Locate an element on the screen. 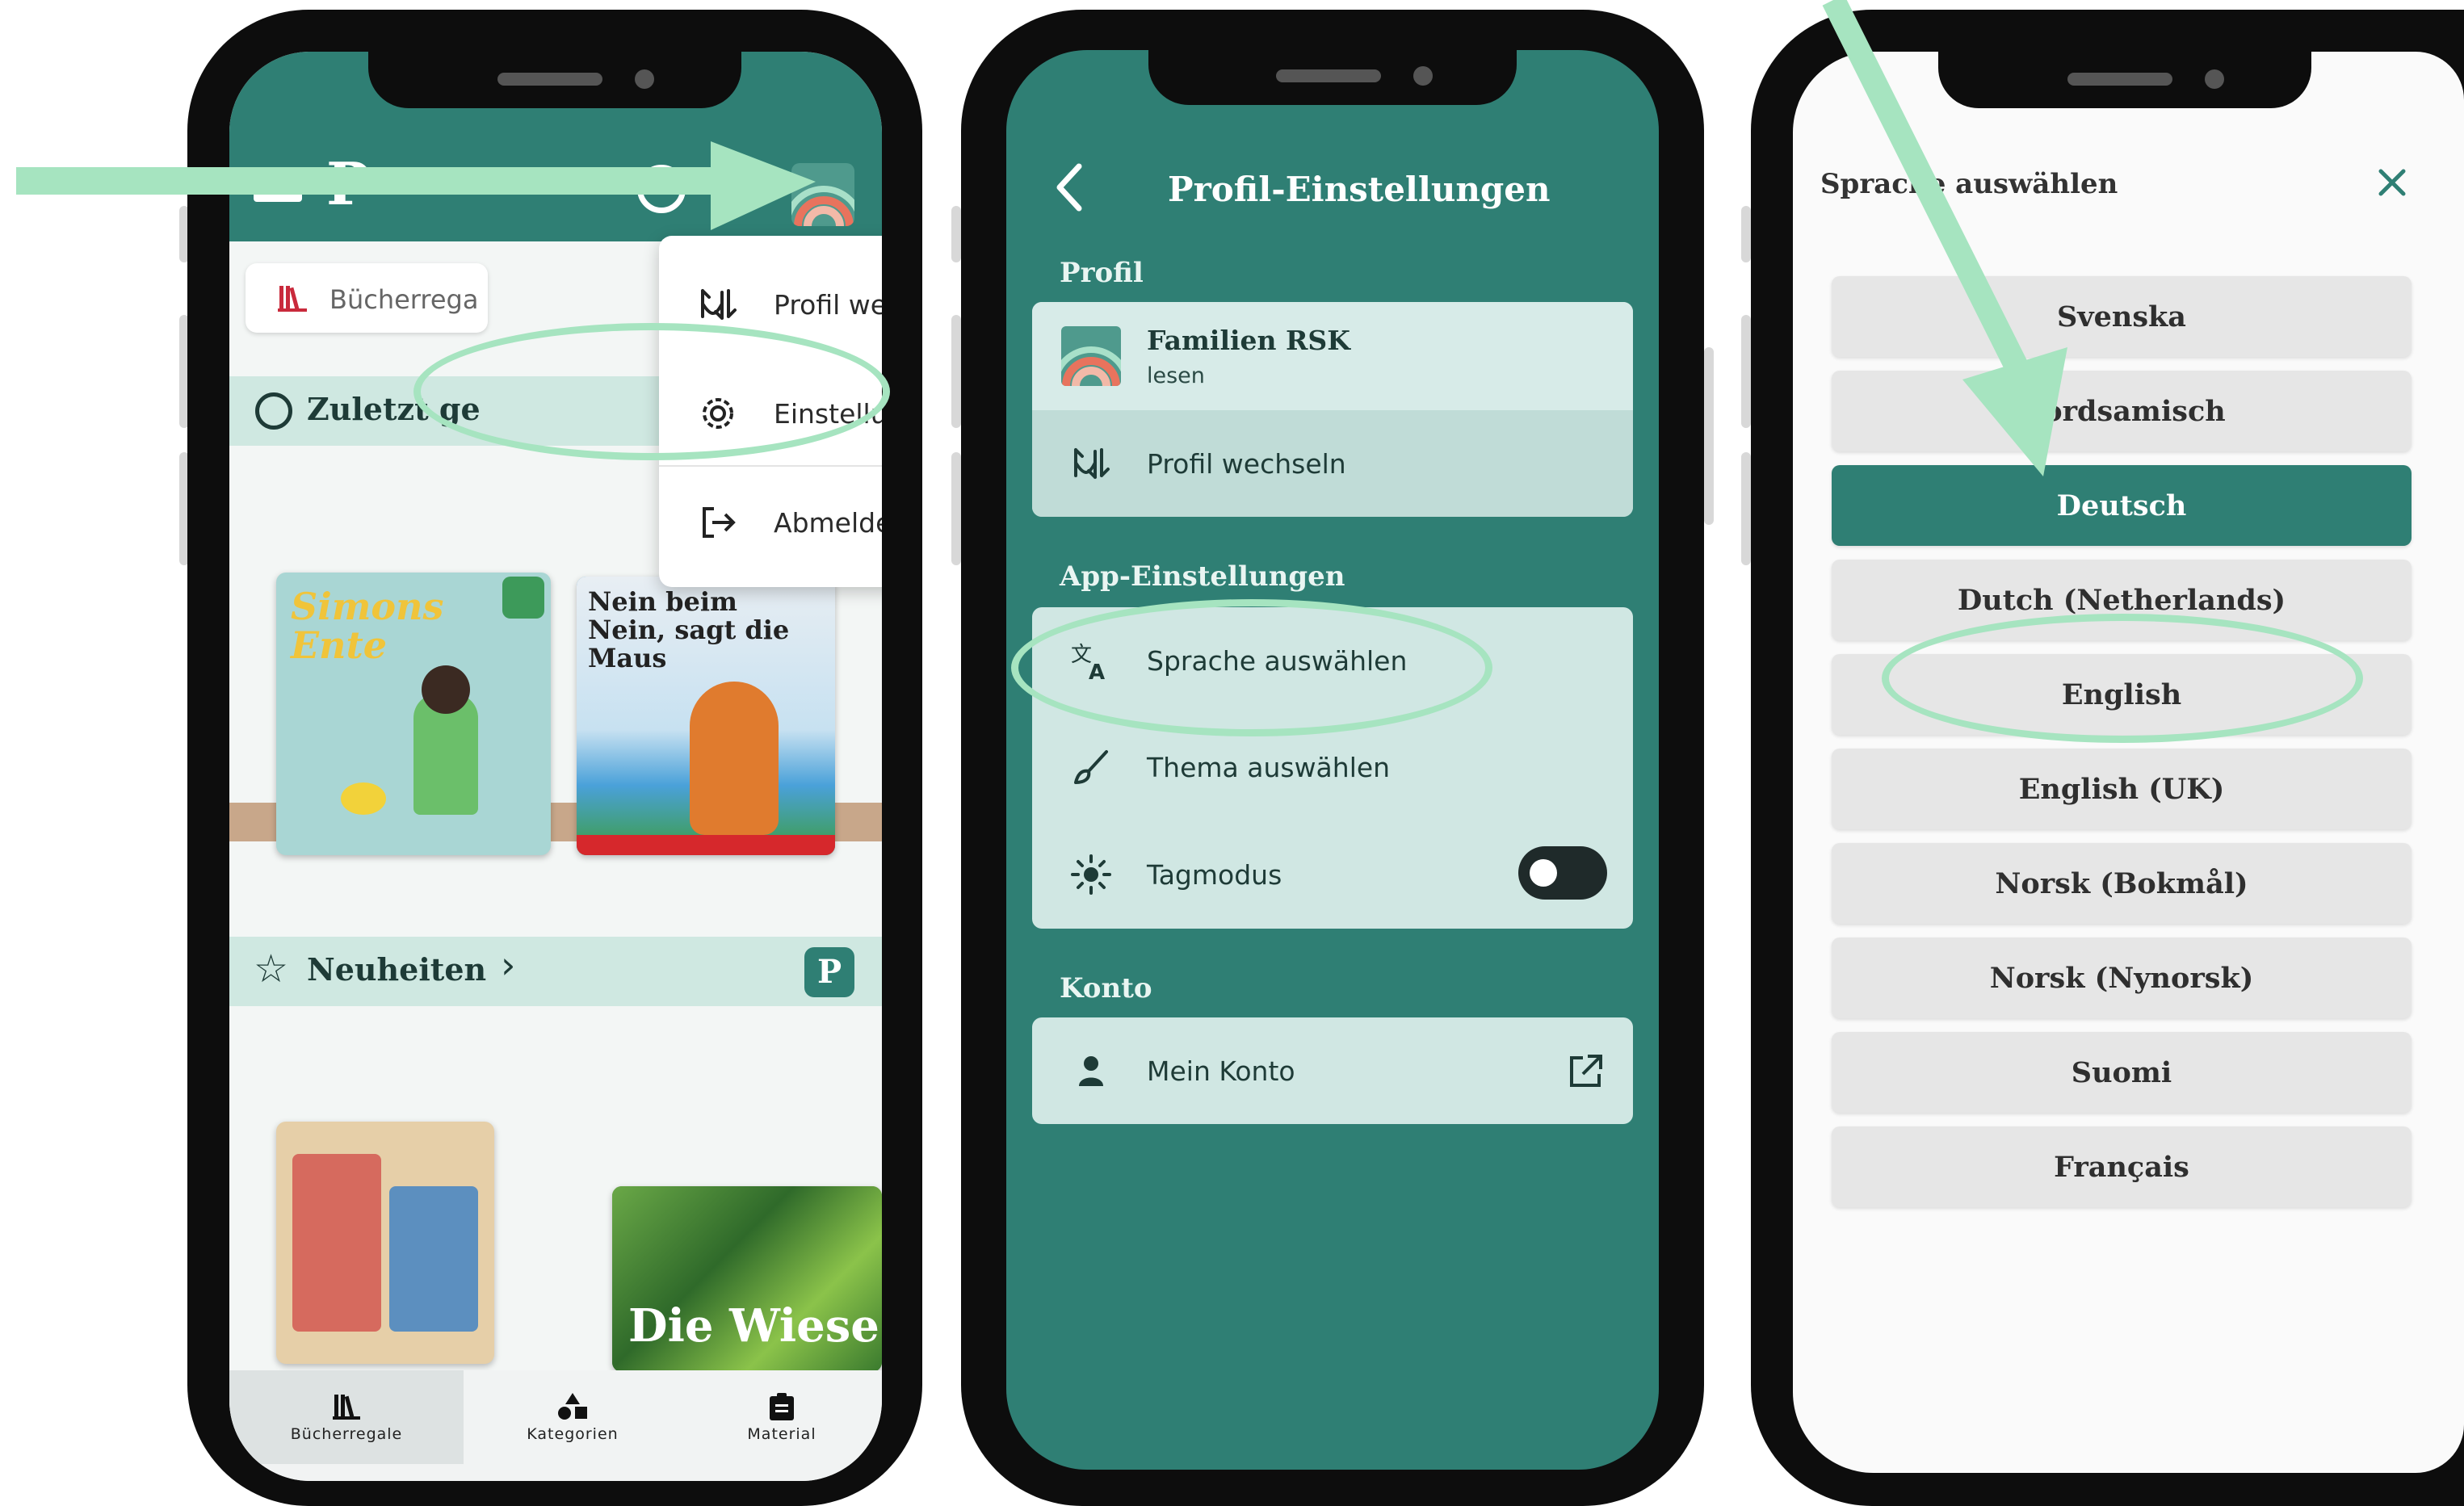  book-title: Simons Ente is located at coordinates (367, 626).